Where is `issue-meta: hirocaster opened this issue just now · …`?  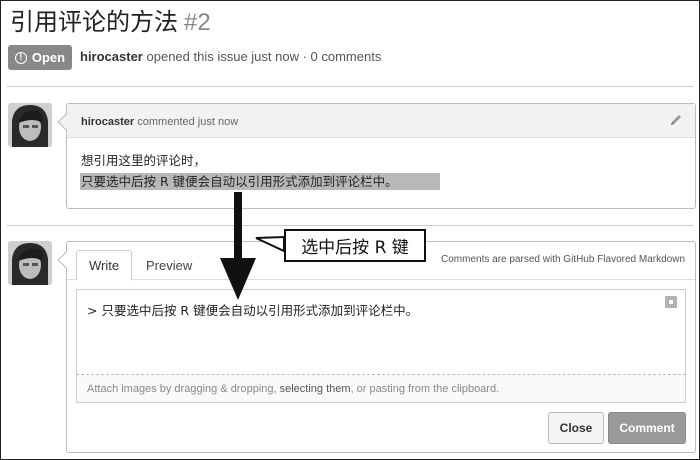 issue-meta: hirocaster opened this issue just now · … is located at coordinates (230, 56).